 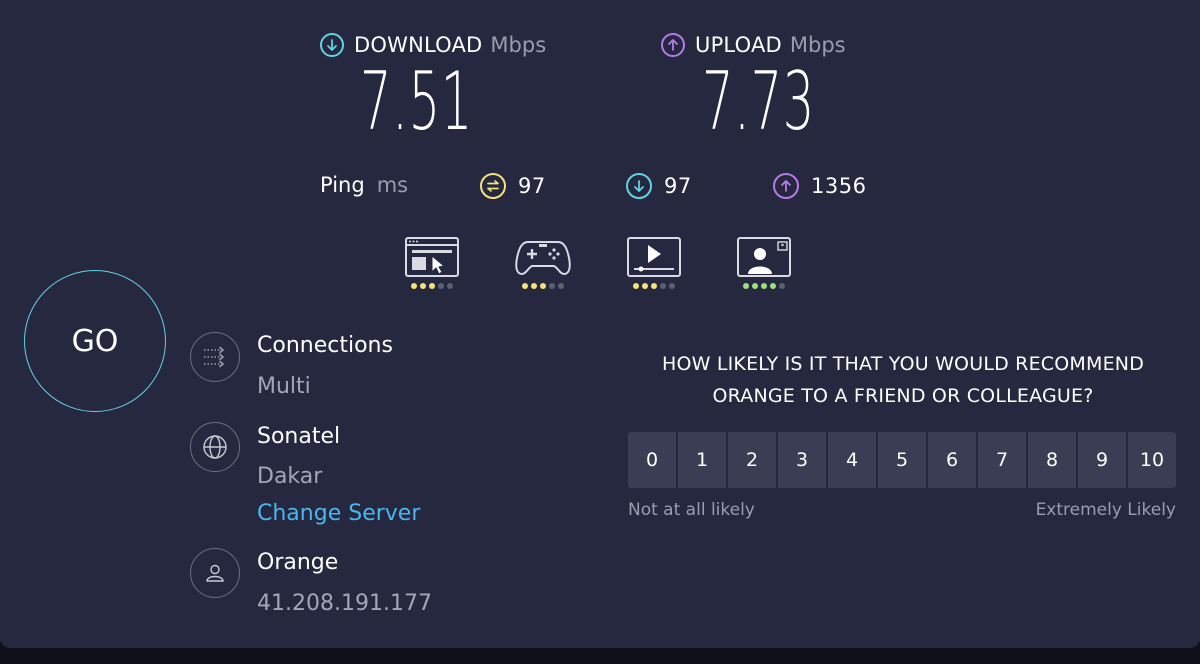 What do you see at coordinates (673, 45) in the screenshot?
I see `upload-arrow-icon` at bounding box center [673, 45].